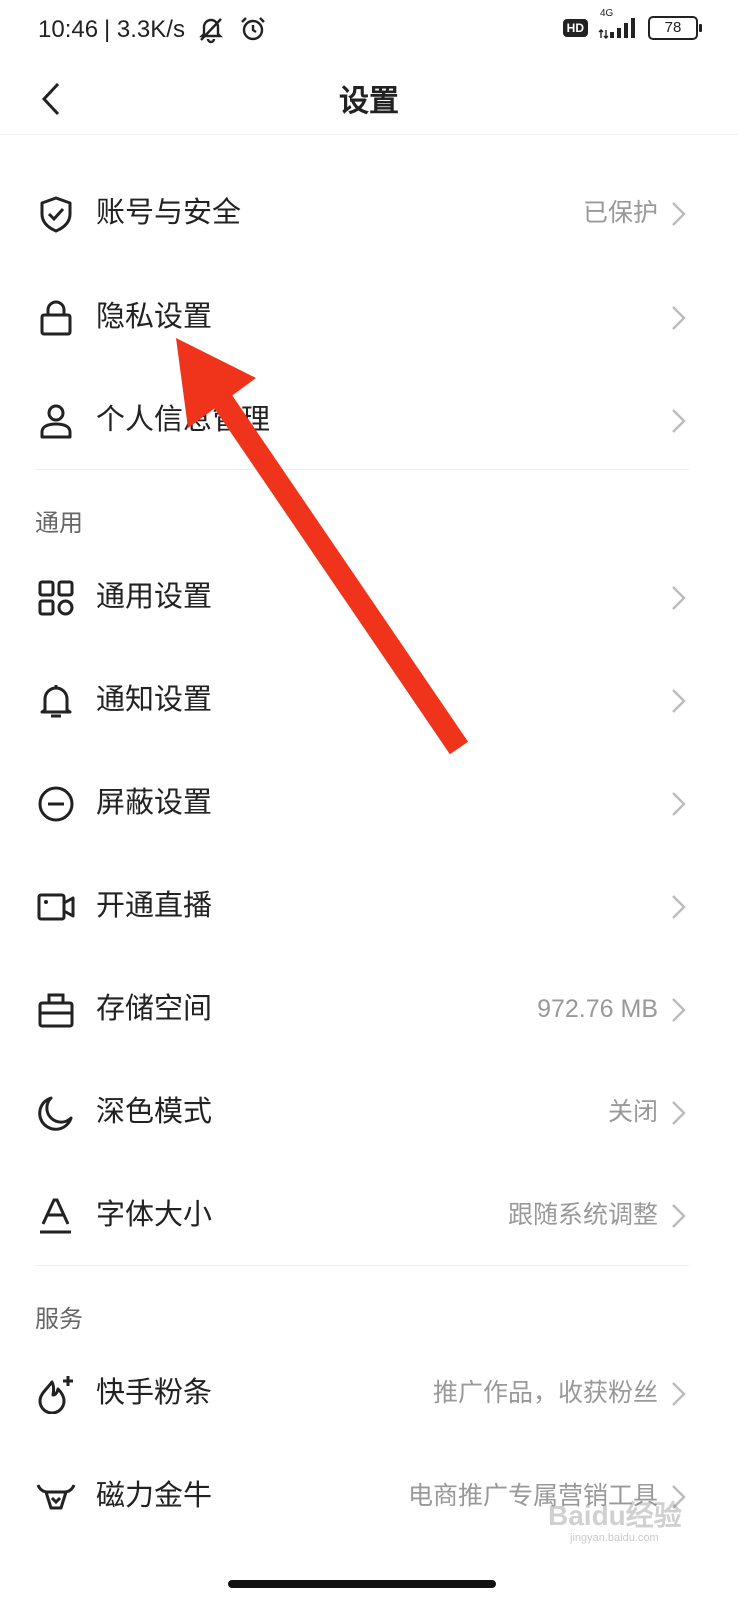  Describe the element at coordinates (615, 1515) in the screenshot. I see `watermark-logo: Baidu经验` at that location.